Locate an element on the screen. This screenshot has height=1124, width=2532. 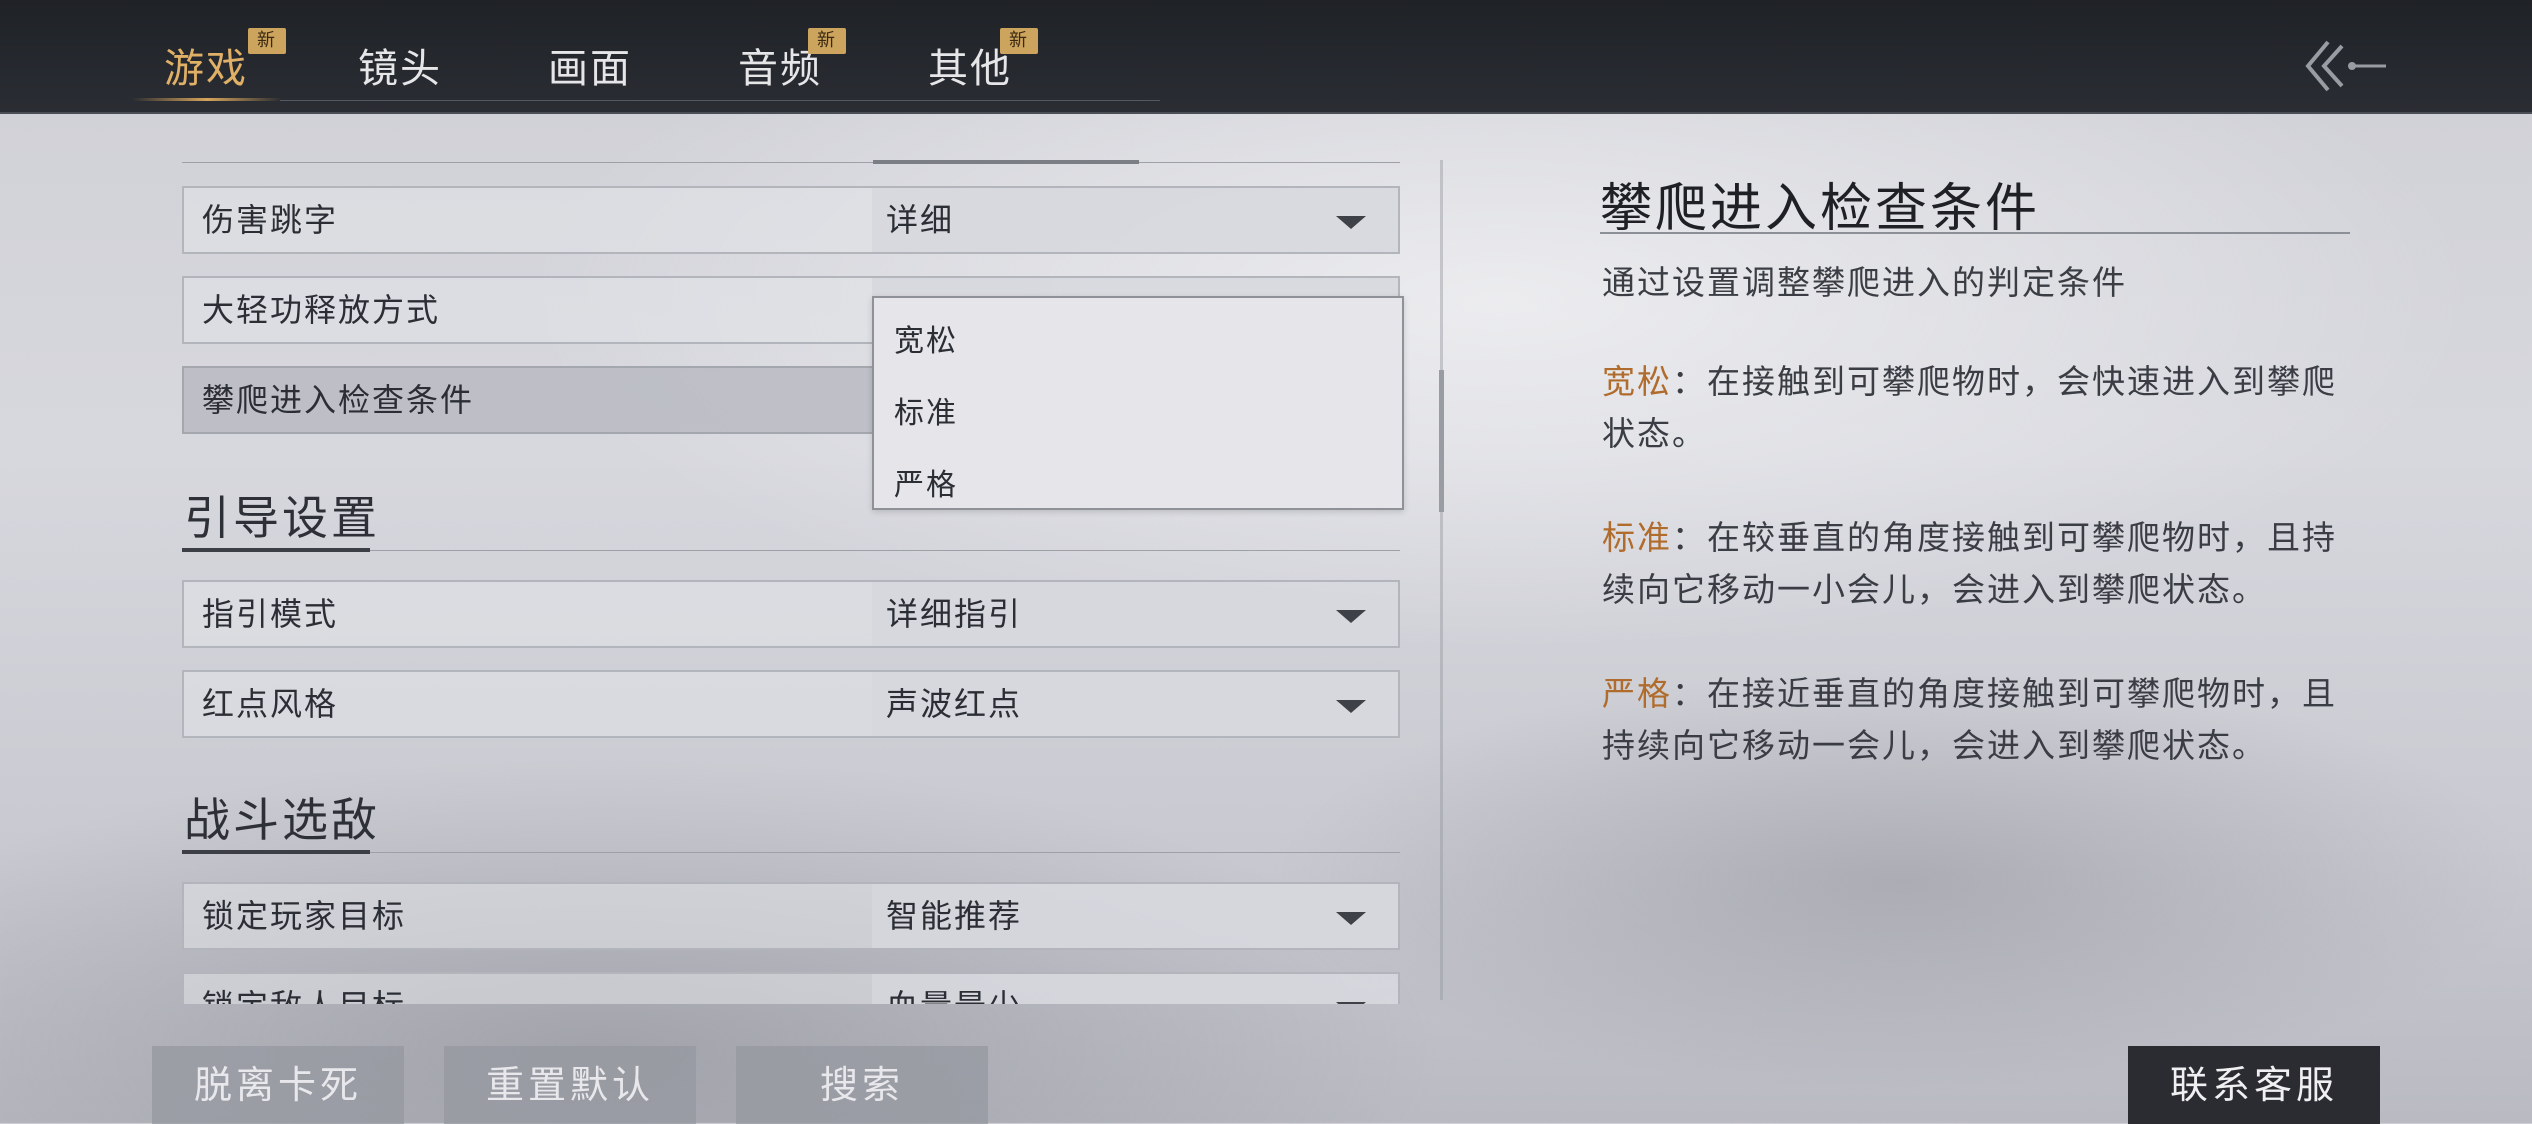
detail-subtitle: 通过设置调整攀爬进入的判定条件 is located at coordinates (1864, 282).